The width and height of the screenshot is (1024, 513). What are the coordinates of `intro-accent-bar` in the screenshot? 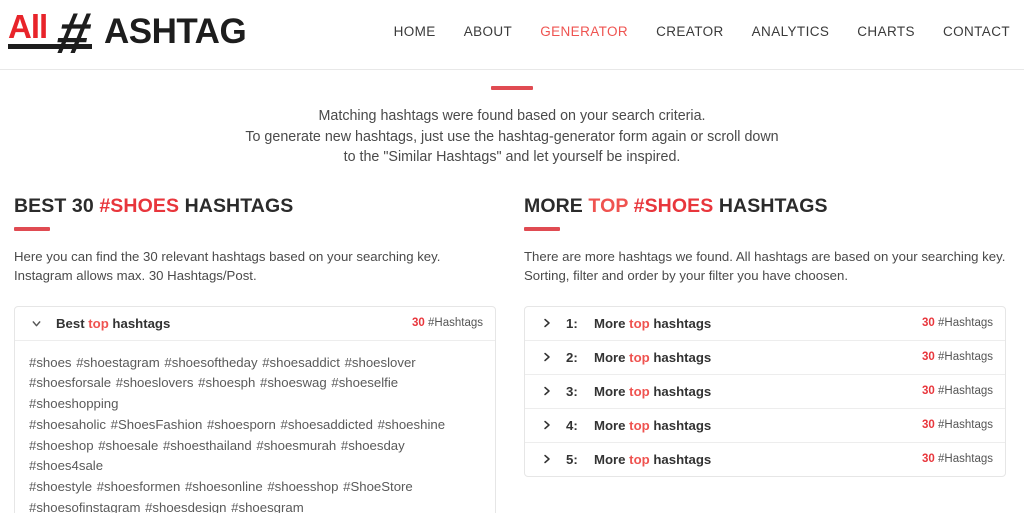 It's located at (512, 88).